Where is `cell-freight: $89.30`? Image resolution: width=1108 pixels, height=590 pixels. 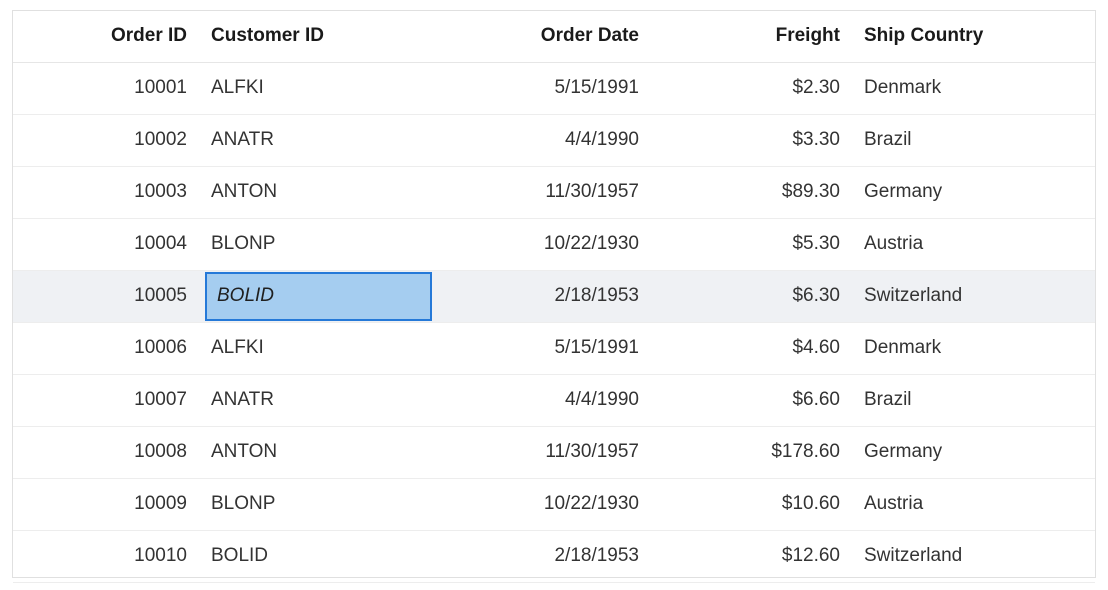 cell-freight: $89.30 is located at coordinates (751, 192).